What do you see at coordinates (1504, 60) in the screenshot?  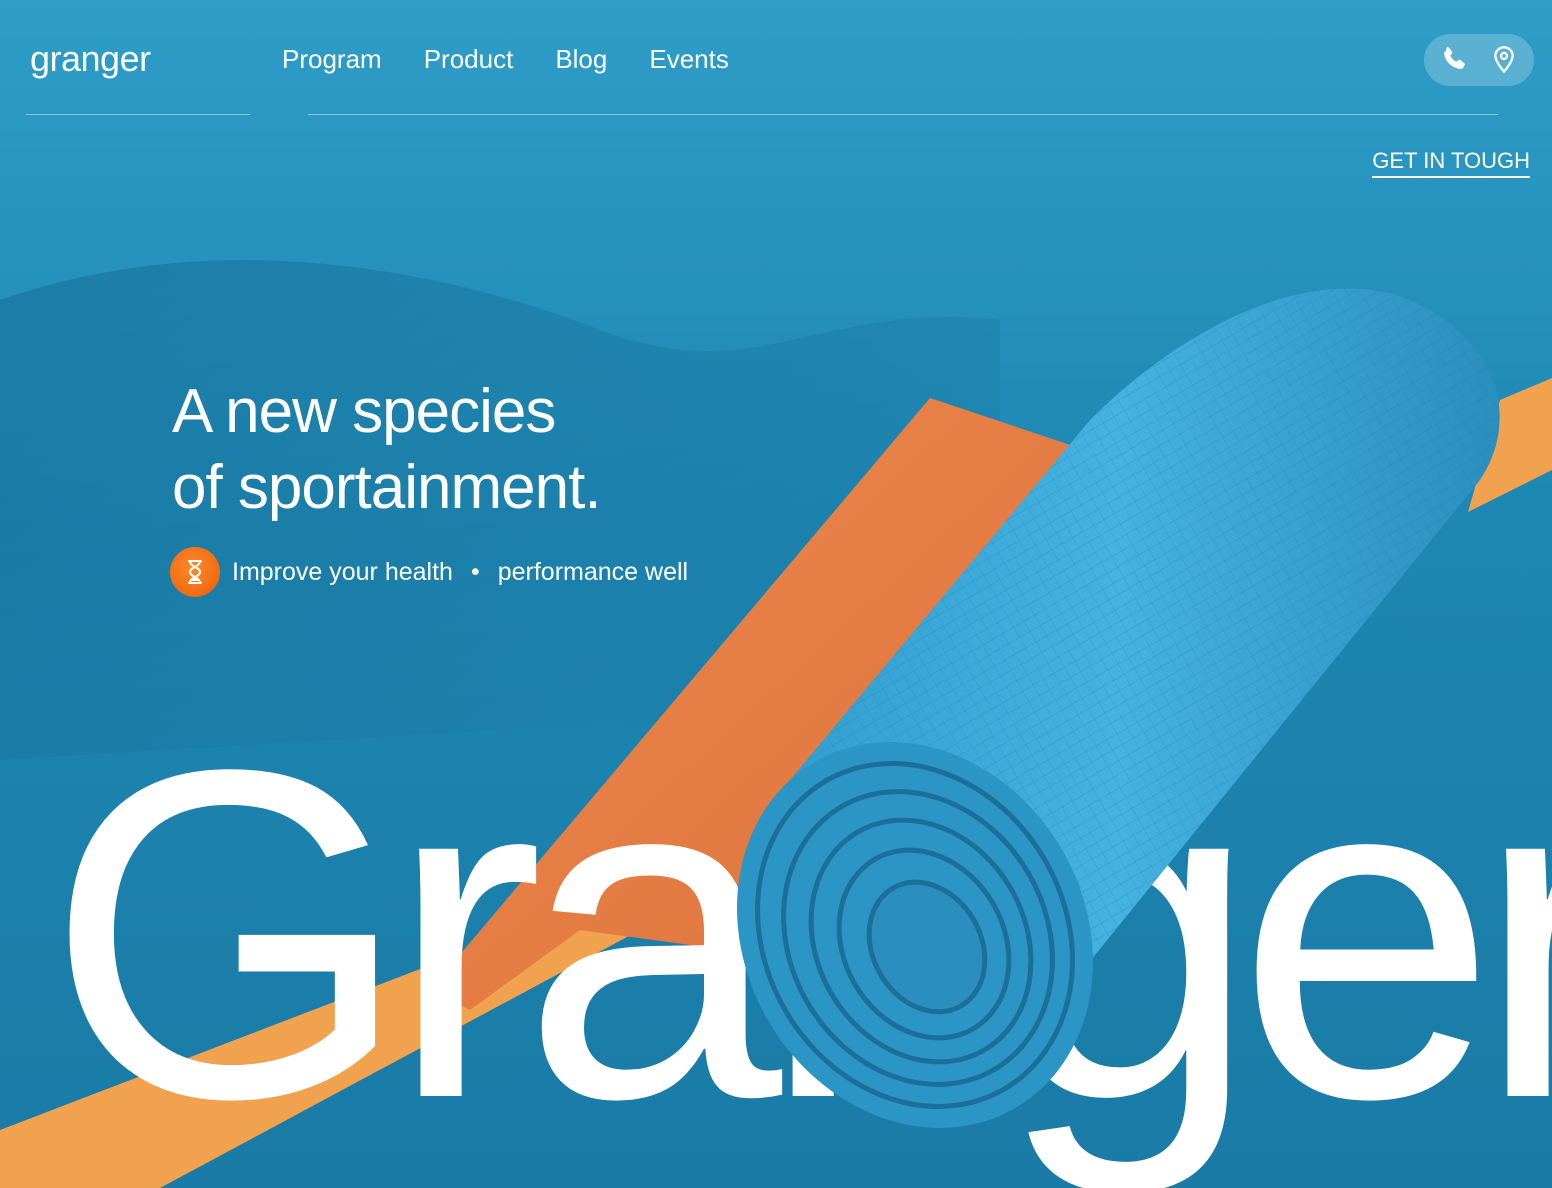 I see `location-pin-icon` at bounding box center [1504, 60].